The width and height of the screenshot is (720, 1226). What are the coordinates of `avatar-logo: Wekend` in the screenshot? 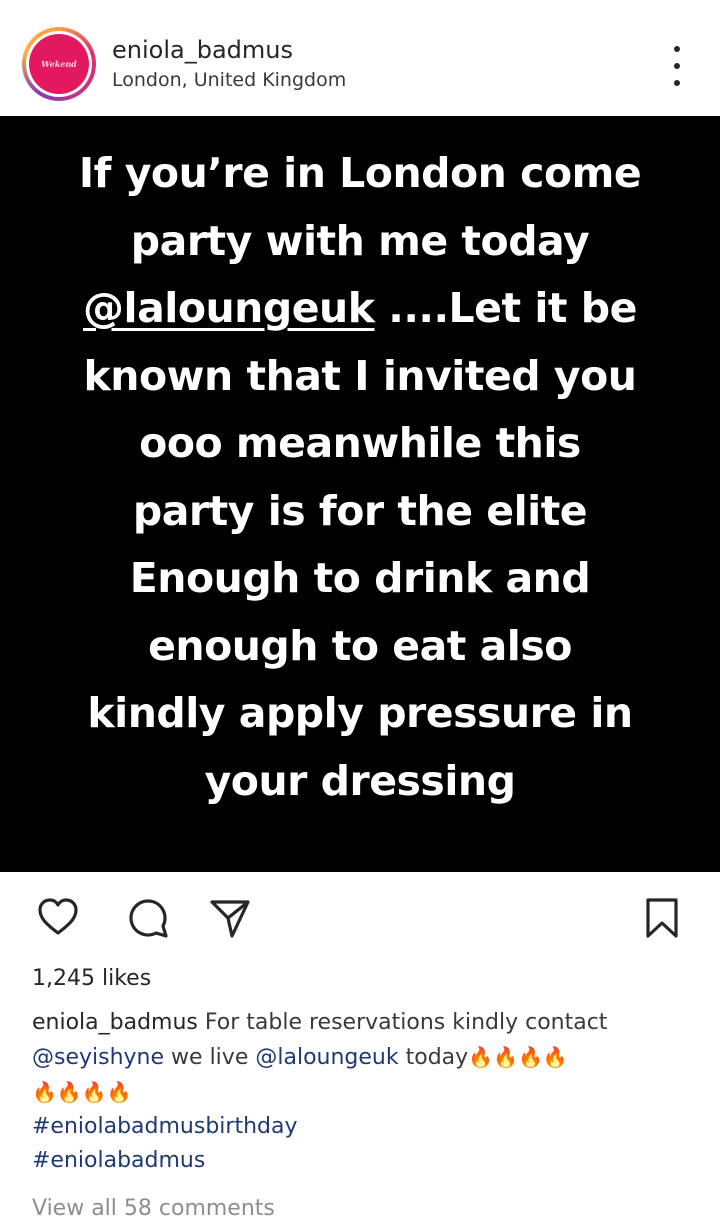 It's located at (59, 64).